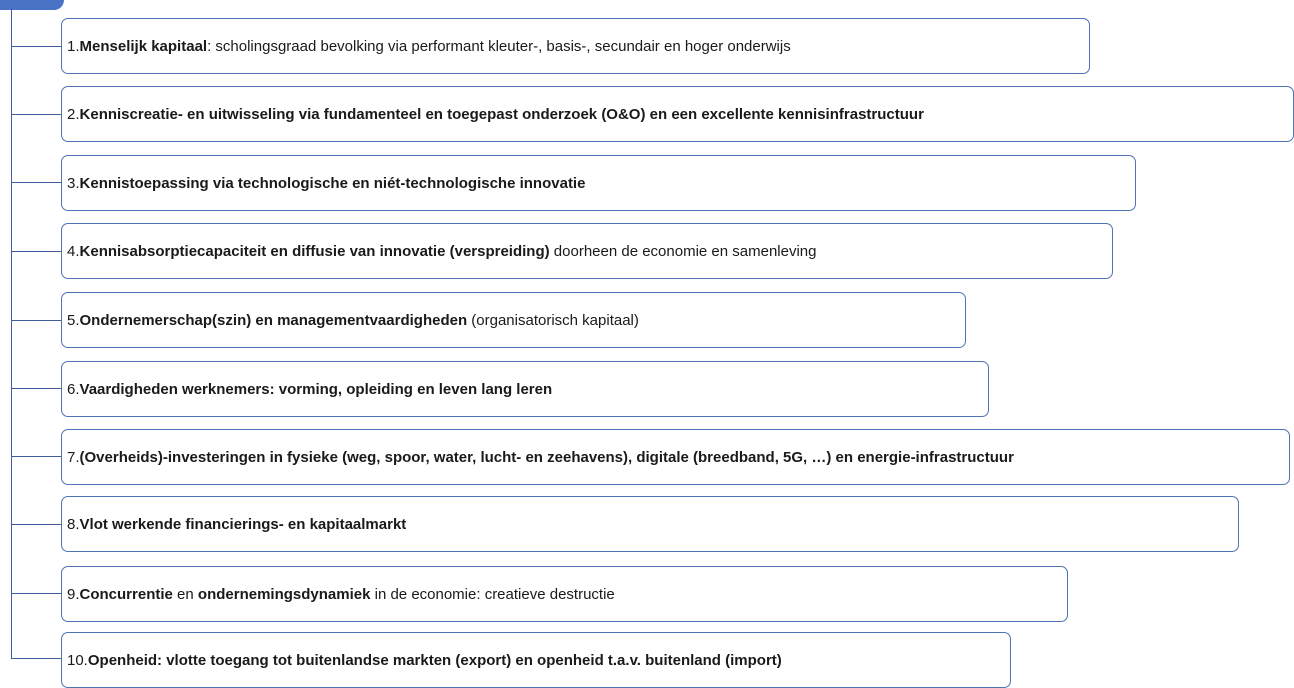  Describe the element at coordinates (126, 594) in the screenshot. I see `item-text-bold: Concurrentie` at that location.